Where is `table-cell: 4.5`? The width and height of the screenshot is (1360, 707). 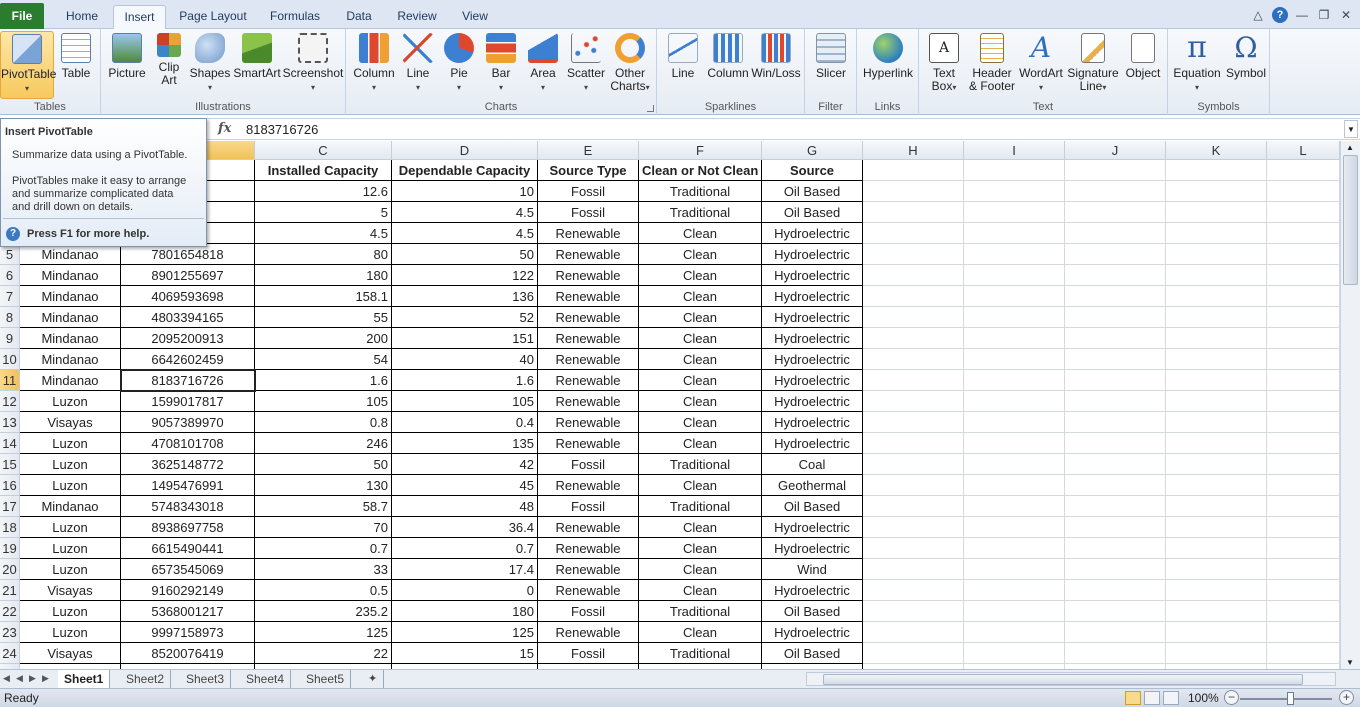
table-cell: 4.5 is located at coordinates (323, 233).